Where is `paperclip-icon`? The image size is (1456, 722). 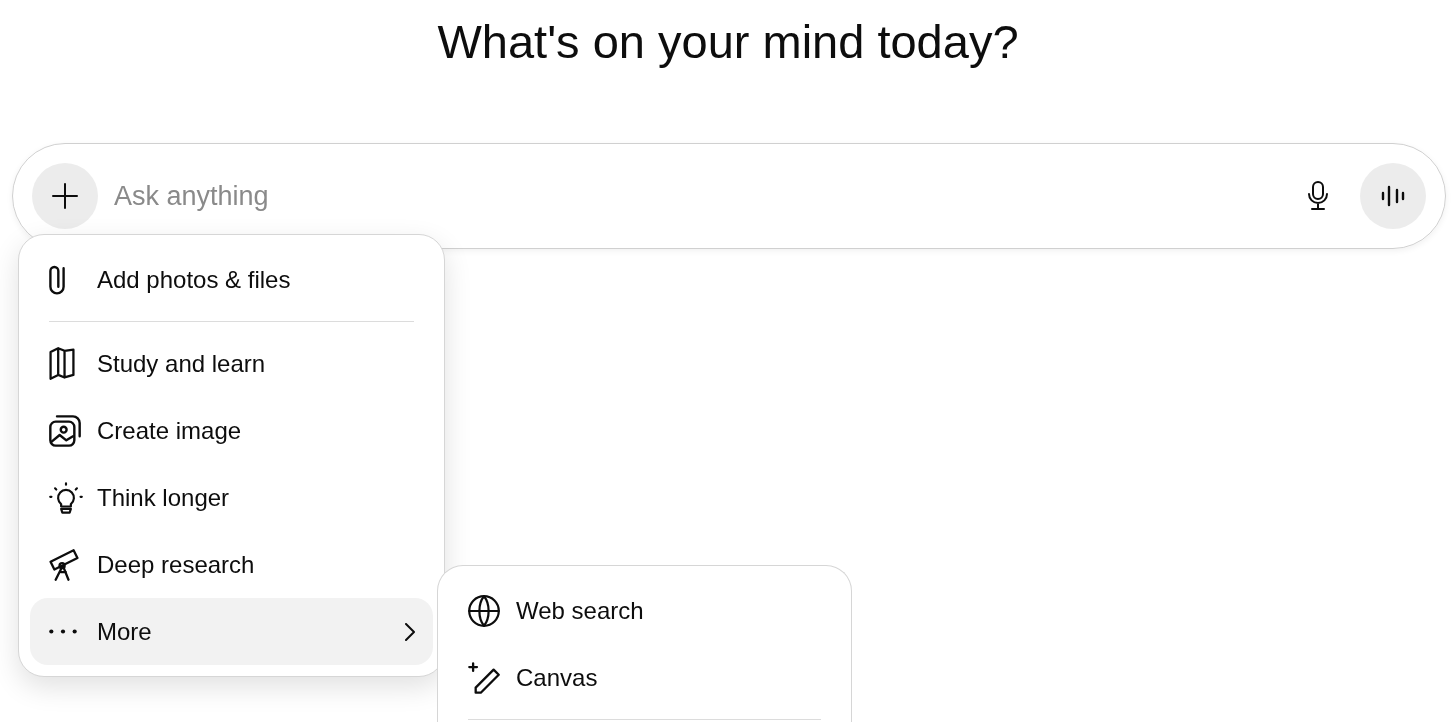 paperclip-icon is located at coordinates (57, 279).